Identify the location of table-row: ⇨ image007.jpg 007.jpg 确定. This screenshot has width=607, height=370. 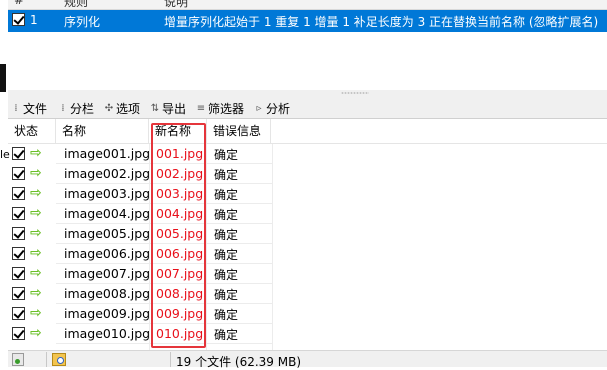
(307, 274).